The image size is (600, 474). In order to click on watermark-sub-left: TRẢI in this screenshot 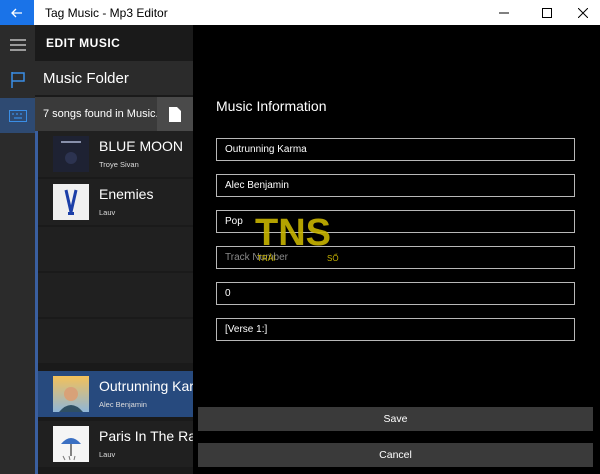, I will do `click(266, 258)`.